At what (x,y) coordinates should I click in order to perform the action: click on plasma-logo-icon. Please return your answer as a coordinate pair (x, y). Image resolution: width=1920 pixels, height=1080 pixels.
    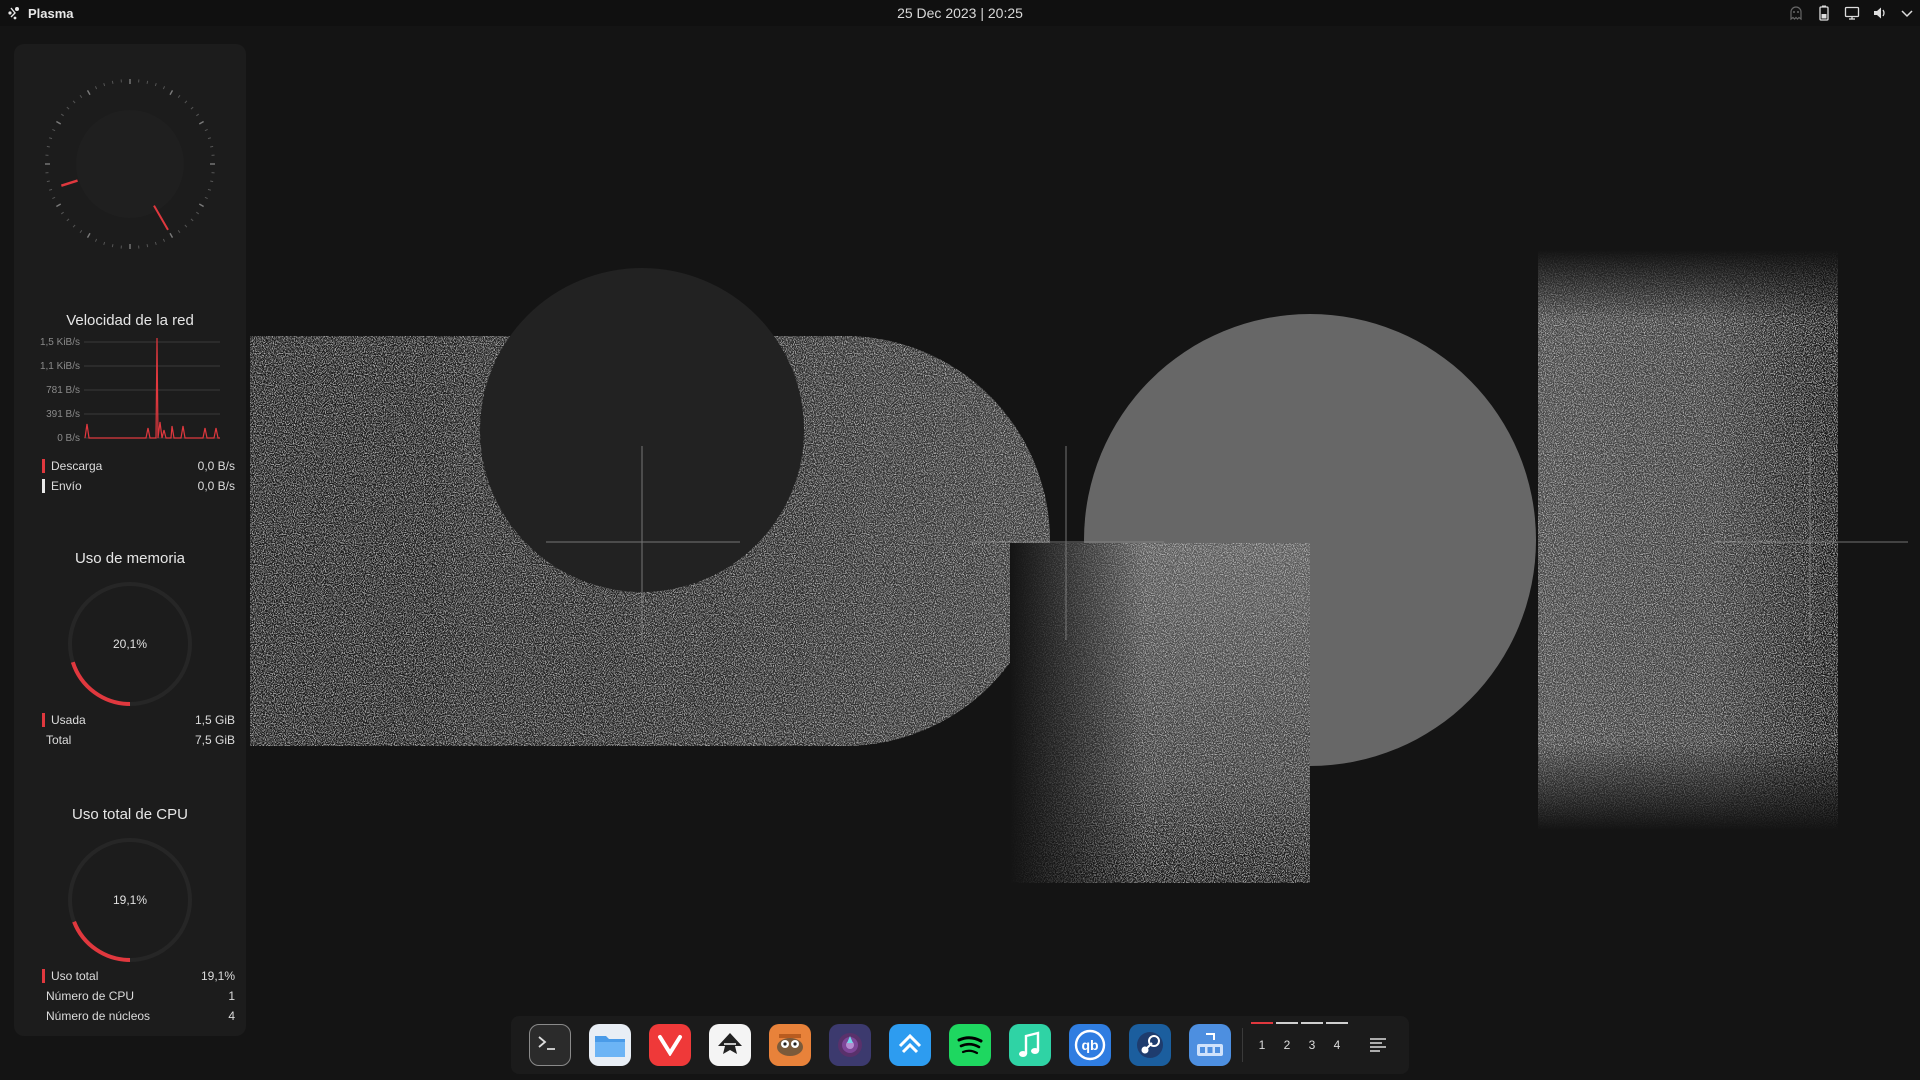
    Looking at the image, I should click on (13, 13).